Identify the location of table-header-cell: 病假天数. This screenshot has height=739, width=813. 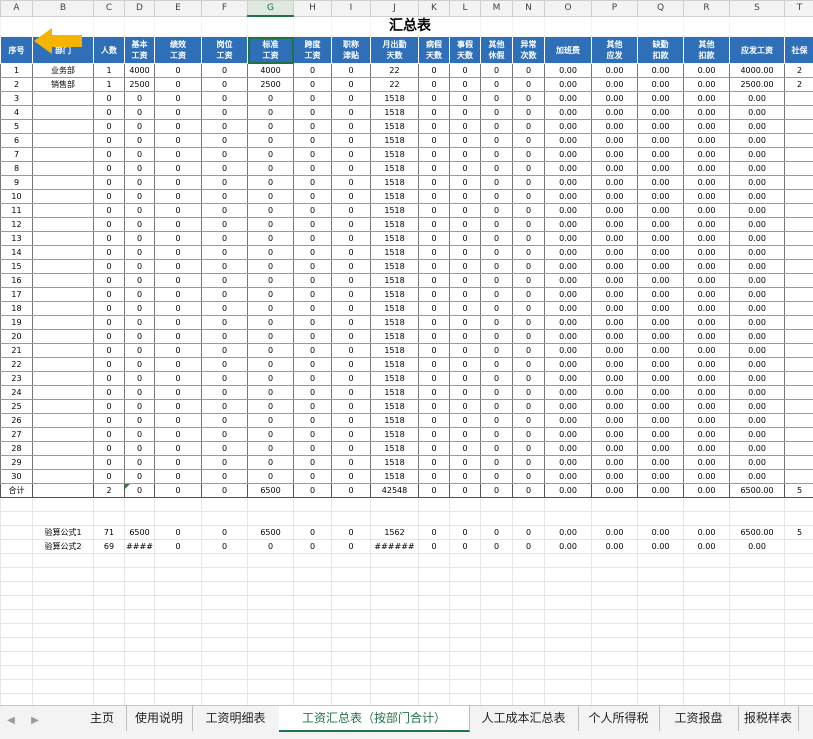
(434, 50).